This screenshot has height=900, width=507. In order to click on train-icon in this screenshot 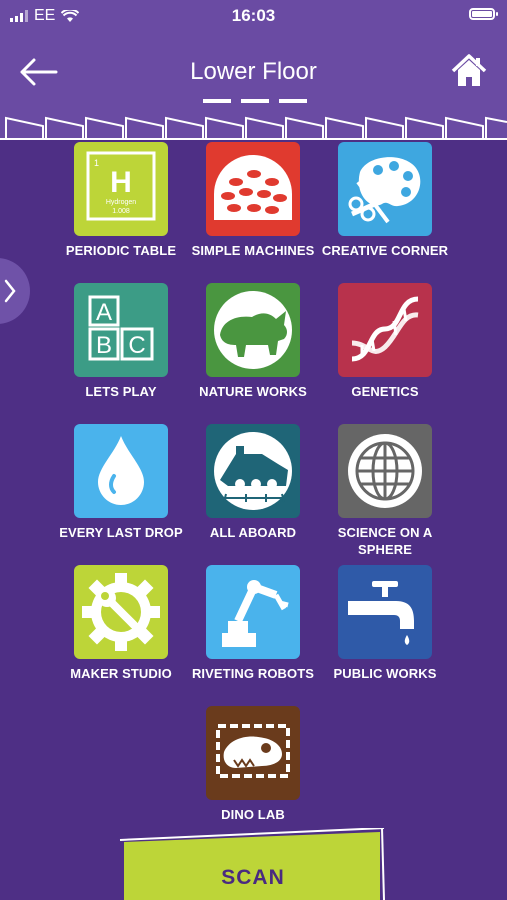, I will do `click(253, 471)`.